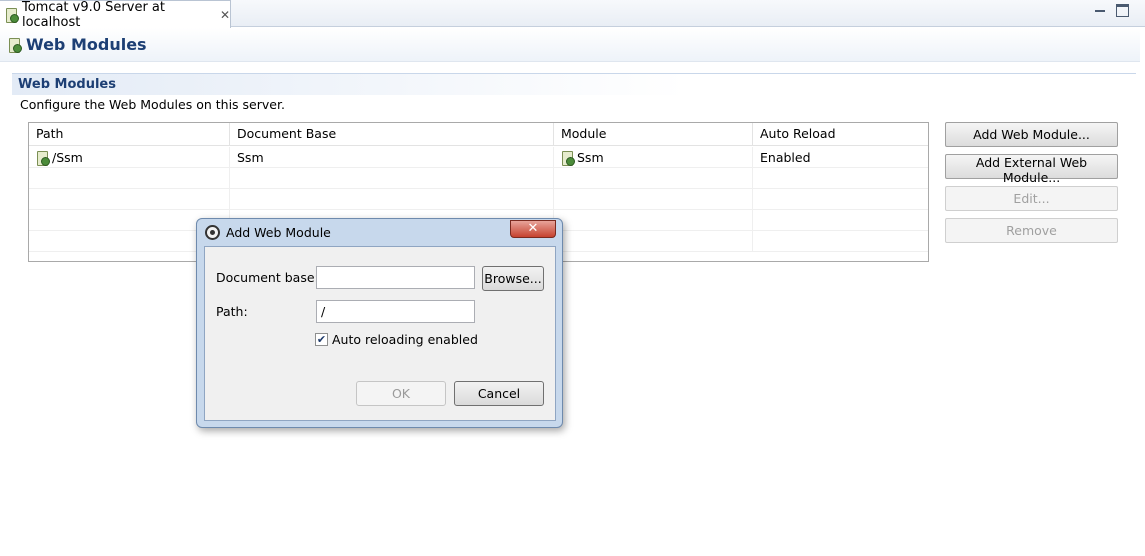 The width and height of the screenshot is (1145, 556). I want to click on editor-tab-server: Tomcat v9.0 Server at localhost ✕, so click(115, 15).